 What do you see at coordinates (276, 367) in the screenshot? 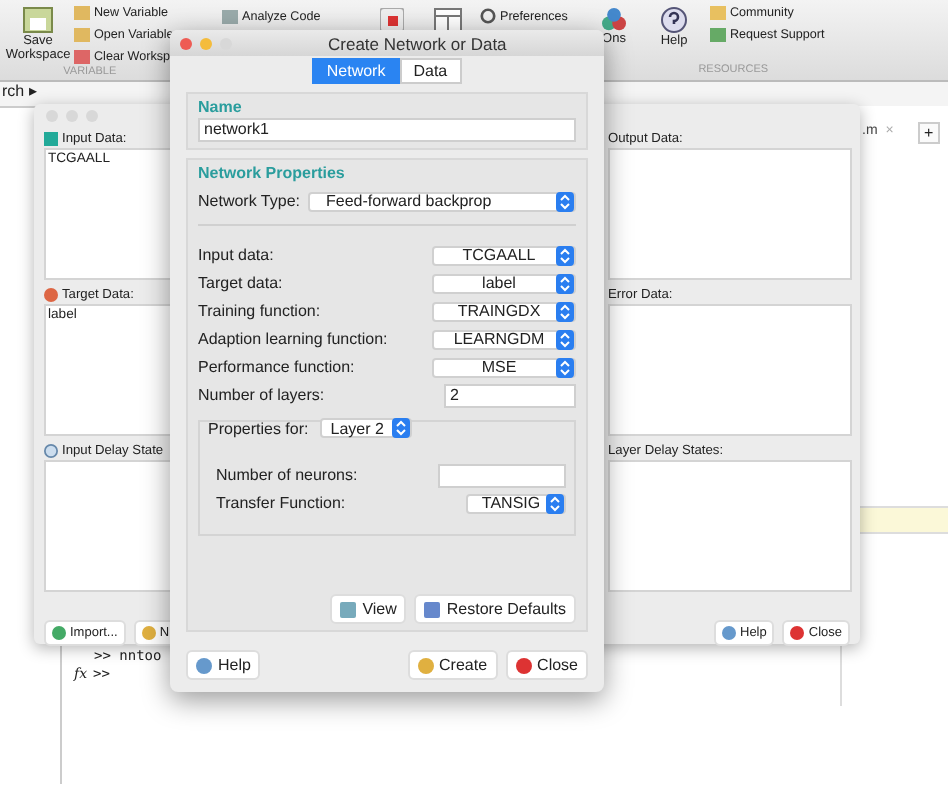
I see `field-label: Performance function:` at bounding box center [276, 367].